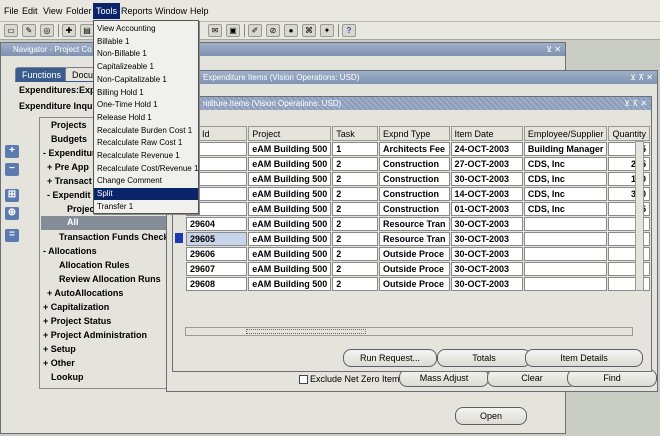  Describe the element at coordinates (87, 30) in the screenshot. I see `print-icon: ▤` at that location.